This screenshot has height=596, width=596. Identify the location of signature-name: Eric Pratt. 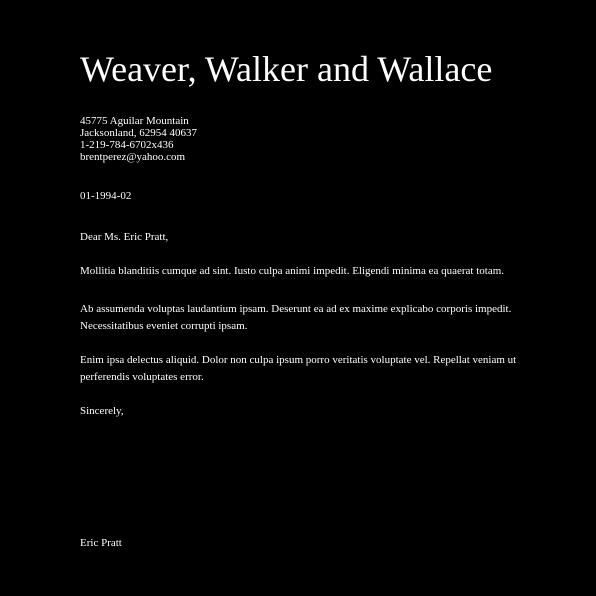
(101, 543).